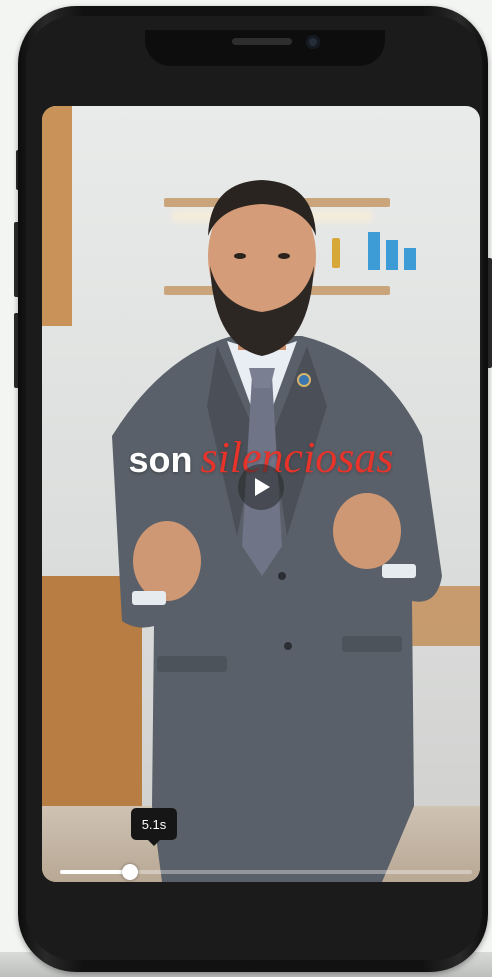 The width and height of the screenshot is (492, 977). What do you see at coordinates (154, 843) in the screenshot?
I see `tooltip-arrow` at bounding box center [154, 843].